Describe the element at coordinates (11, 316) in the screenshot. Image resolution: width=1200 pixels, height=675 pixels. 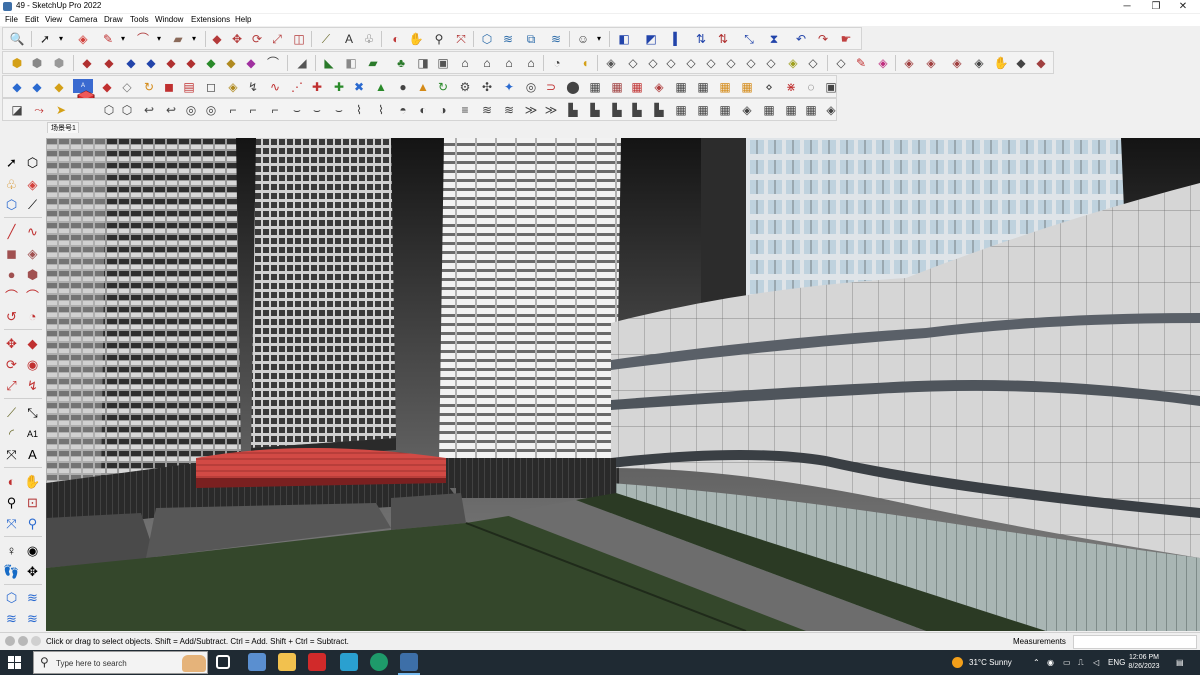
I see `arc-3-icon: ↺` at that location.